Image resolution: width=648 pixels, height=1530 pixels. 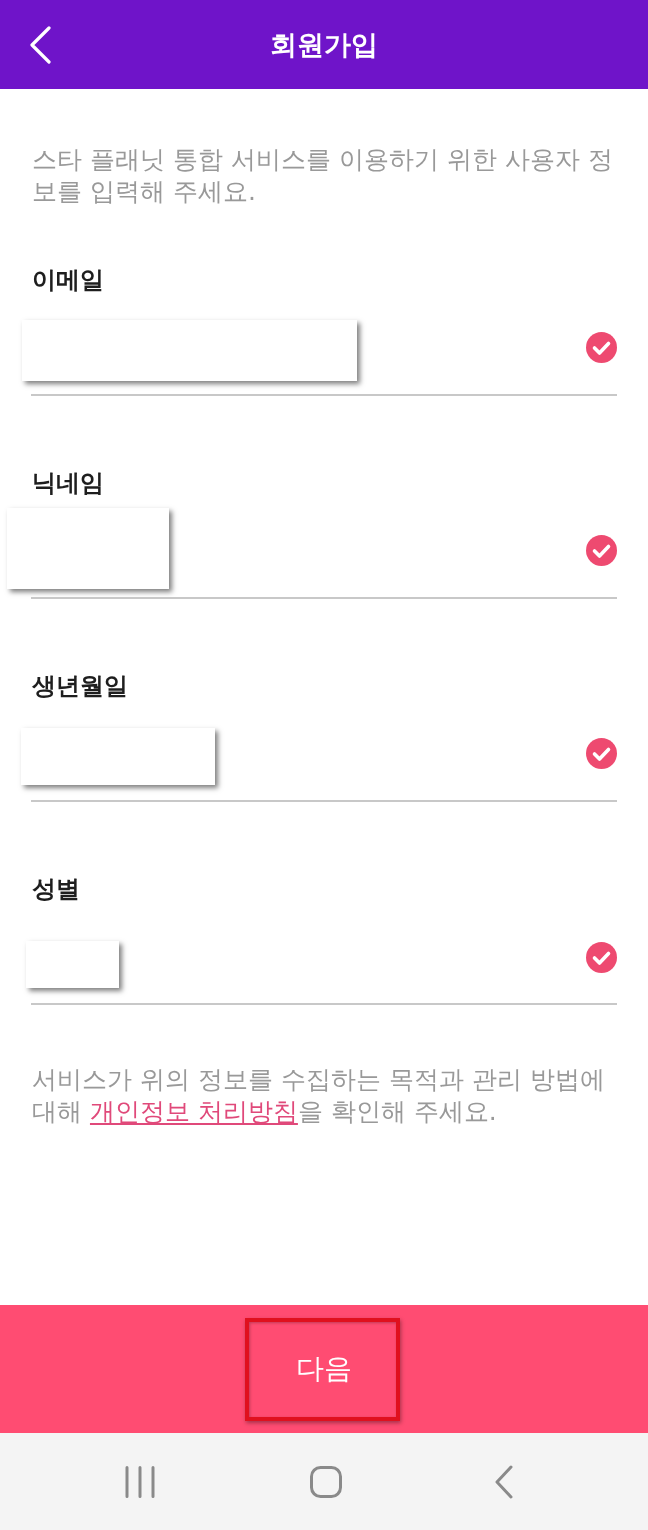 What do you see at coordinates (56, 889) in the screenshot?
I see `field-label: 성별` at bounding box center [56, 889].